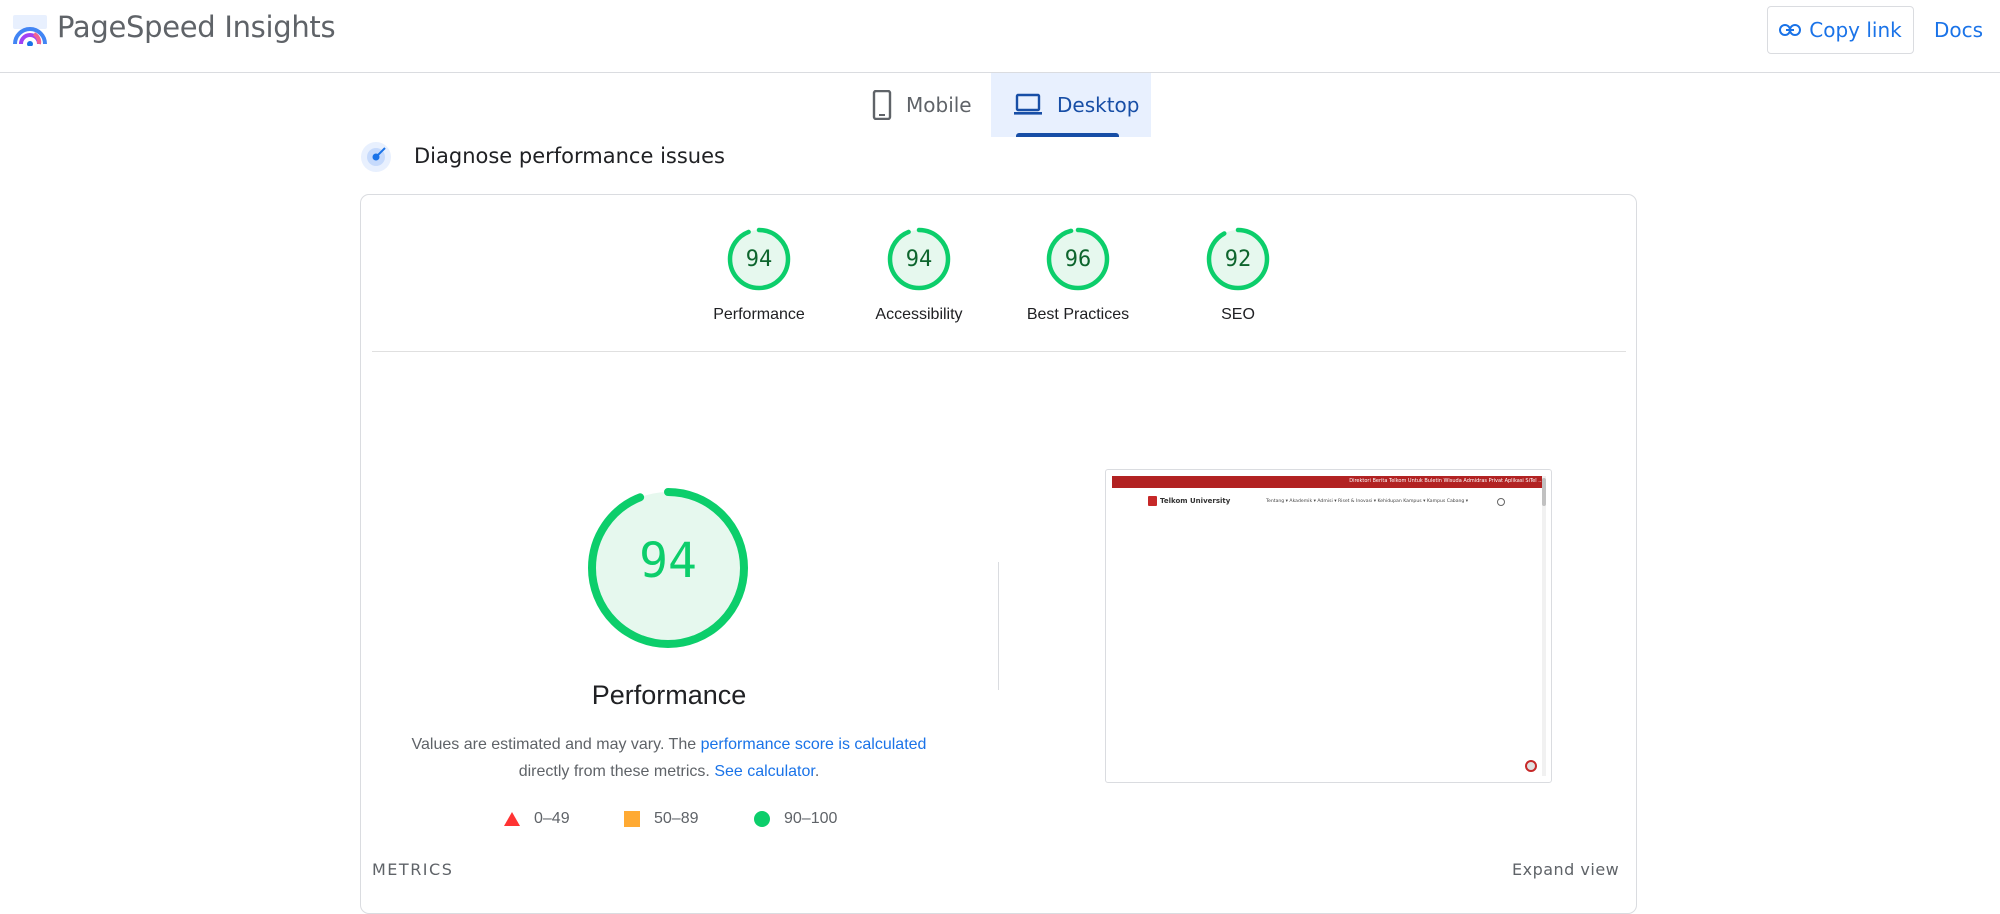 The height and width of the screenshot is (914, 2000). I want to click on diagnose-icon, so click(376, 157).